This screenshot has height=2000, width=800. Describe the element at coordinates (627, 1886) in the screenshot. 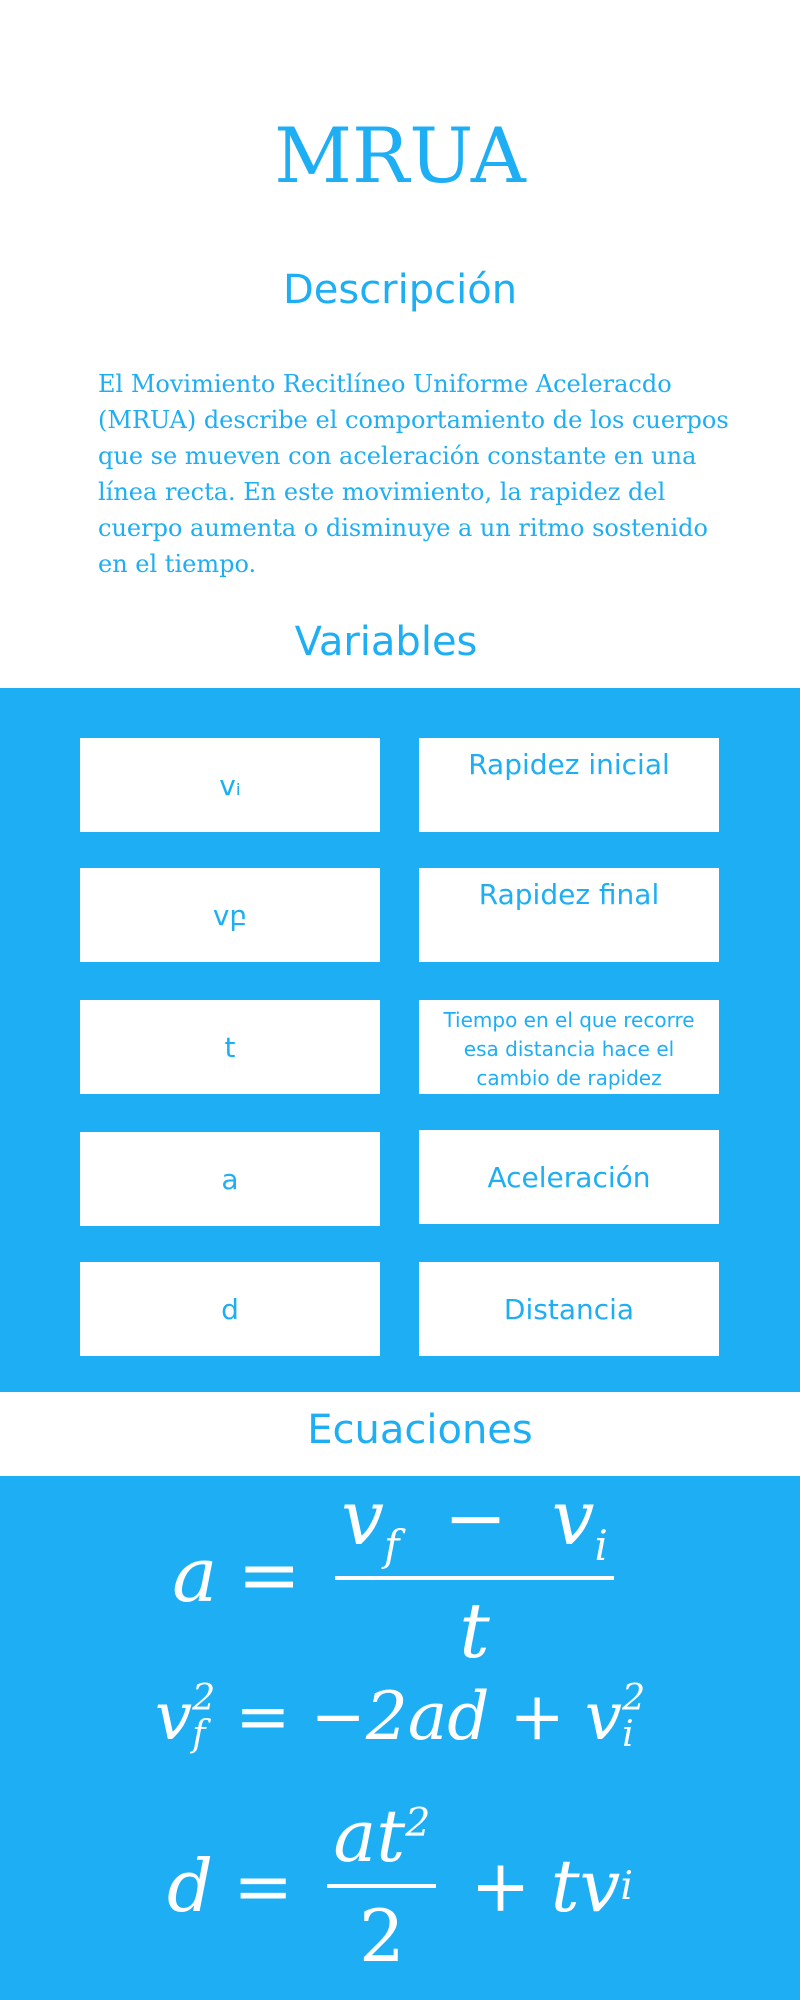

I see `eq3-tv-sub: i` at that location.